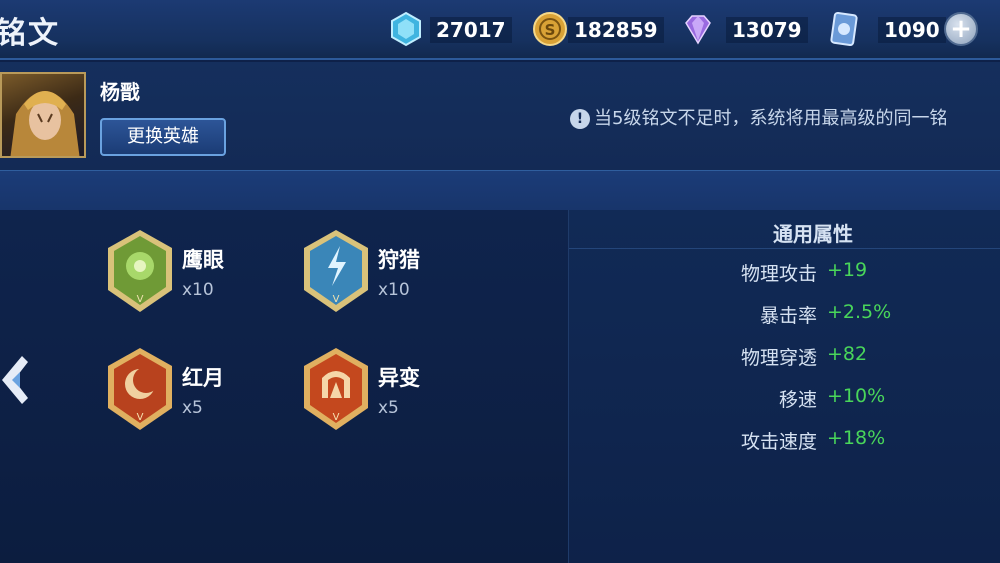 This screenshot has width=1000, height=563. What do you see at coordinates (859, 312) in the screenshot?
I see `stat-value: +2.5%` at bounding box center [859, 312].